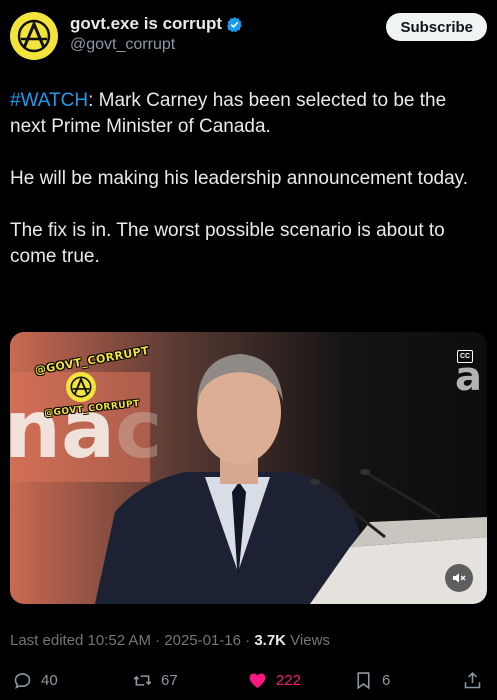 The width and height of the screenshot is (497, 700). What do you see at coordinates (169, 680) in the screenshot?
I see `repost-count: 67` at bounding box center [169, 680].